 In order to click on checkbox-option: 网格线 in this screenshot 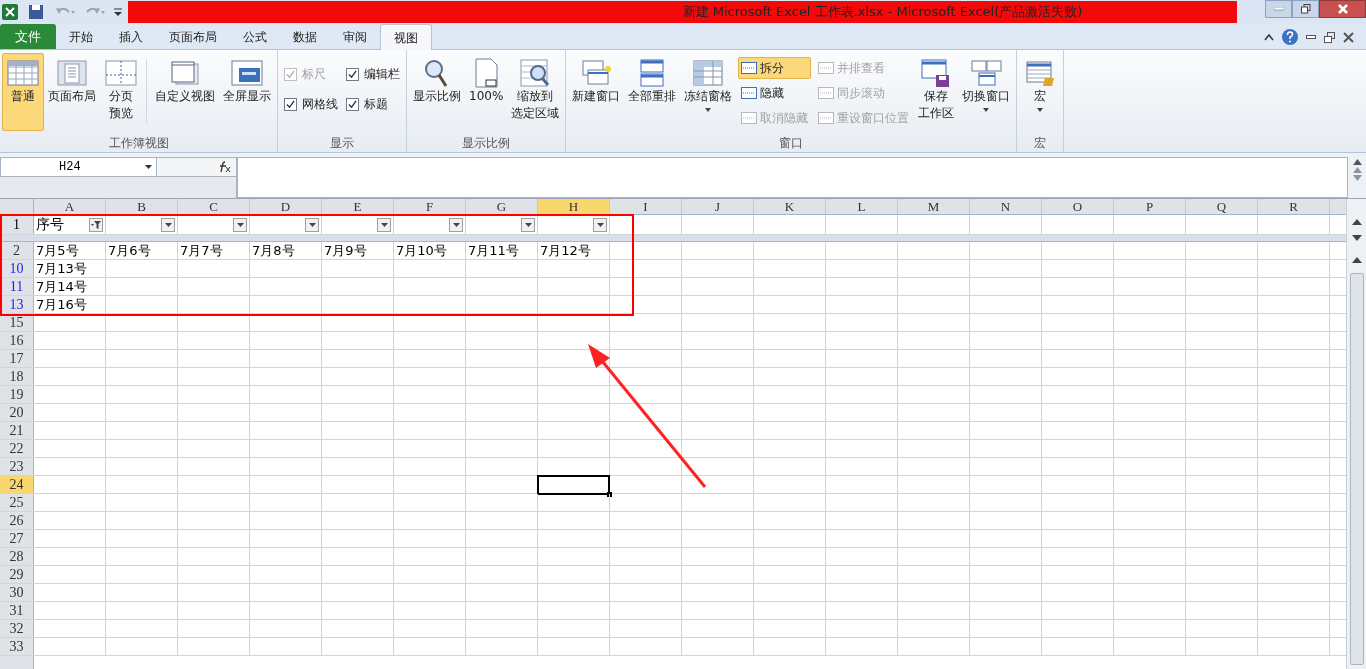, I will do `click(311, 104)`.